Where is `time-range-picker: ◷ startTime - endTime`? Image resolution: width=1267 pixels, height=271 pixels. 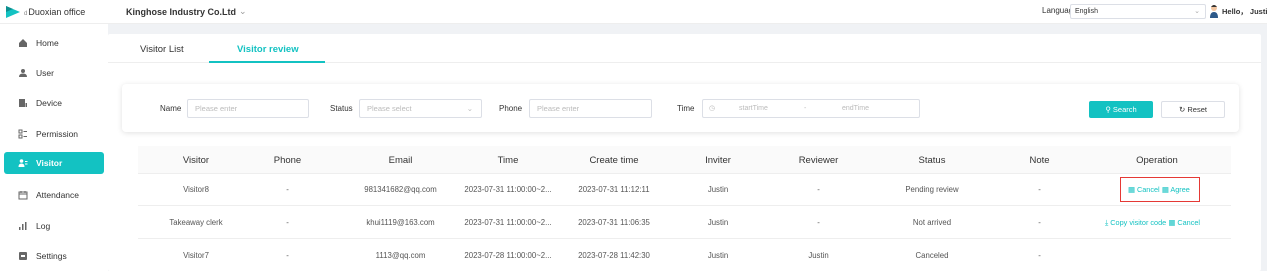
time-range-picker: ◷ startTime - endTime is located at coordinates (811, 108).